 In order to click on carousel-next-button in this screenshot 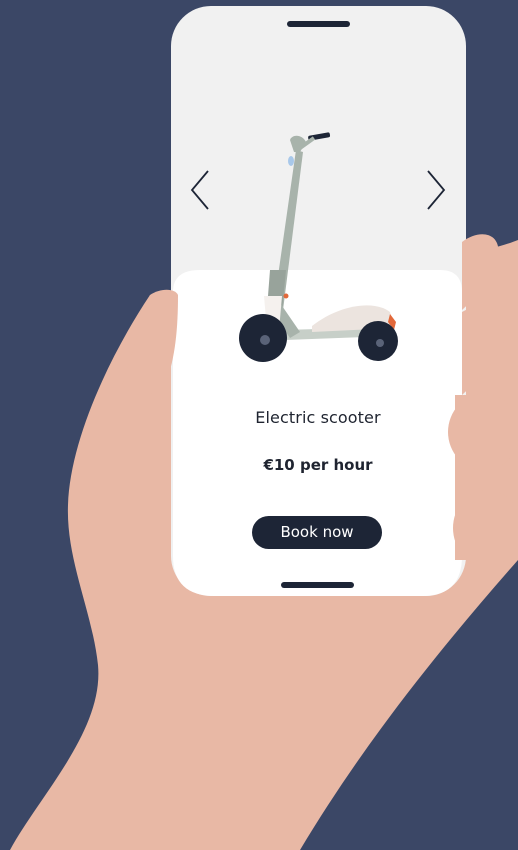, I will do `click(436, 190)`.